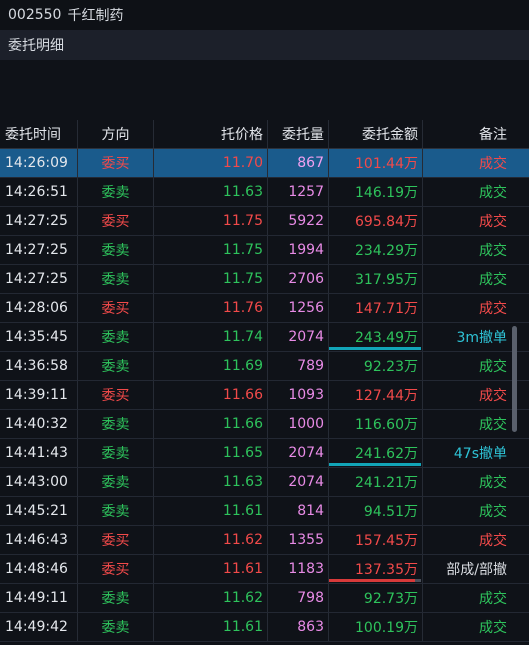 This screenshot has width=529, height=645. I want to click on partial-fill-bar-remainder, so click(418, 580).